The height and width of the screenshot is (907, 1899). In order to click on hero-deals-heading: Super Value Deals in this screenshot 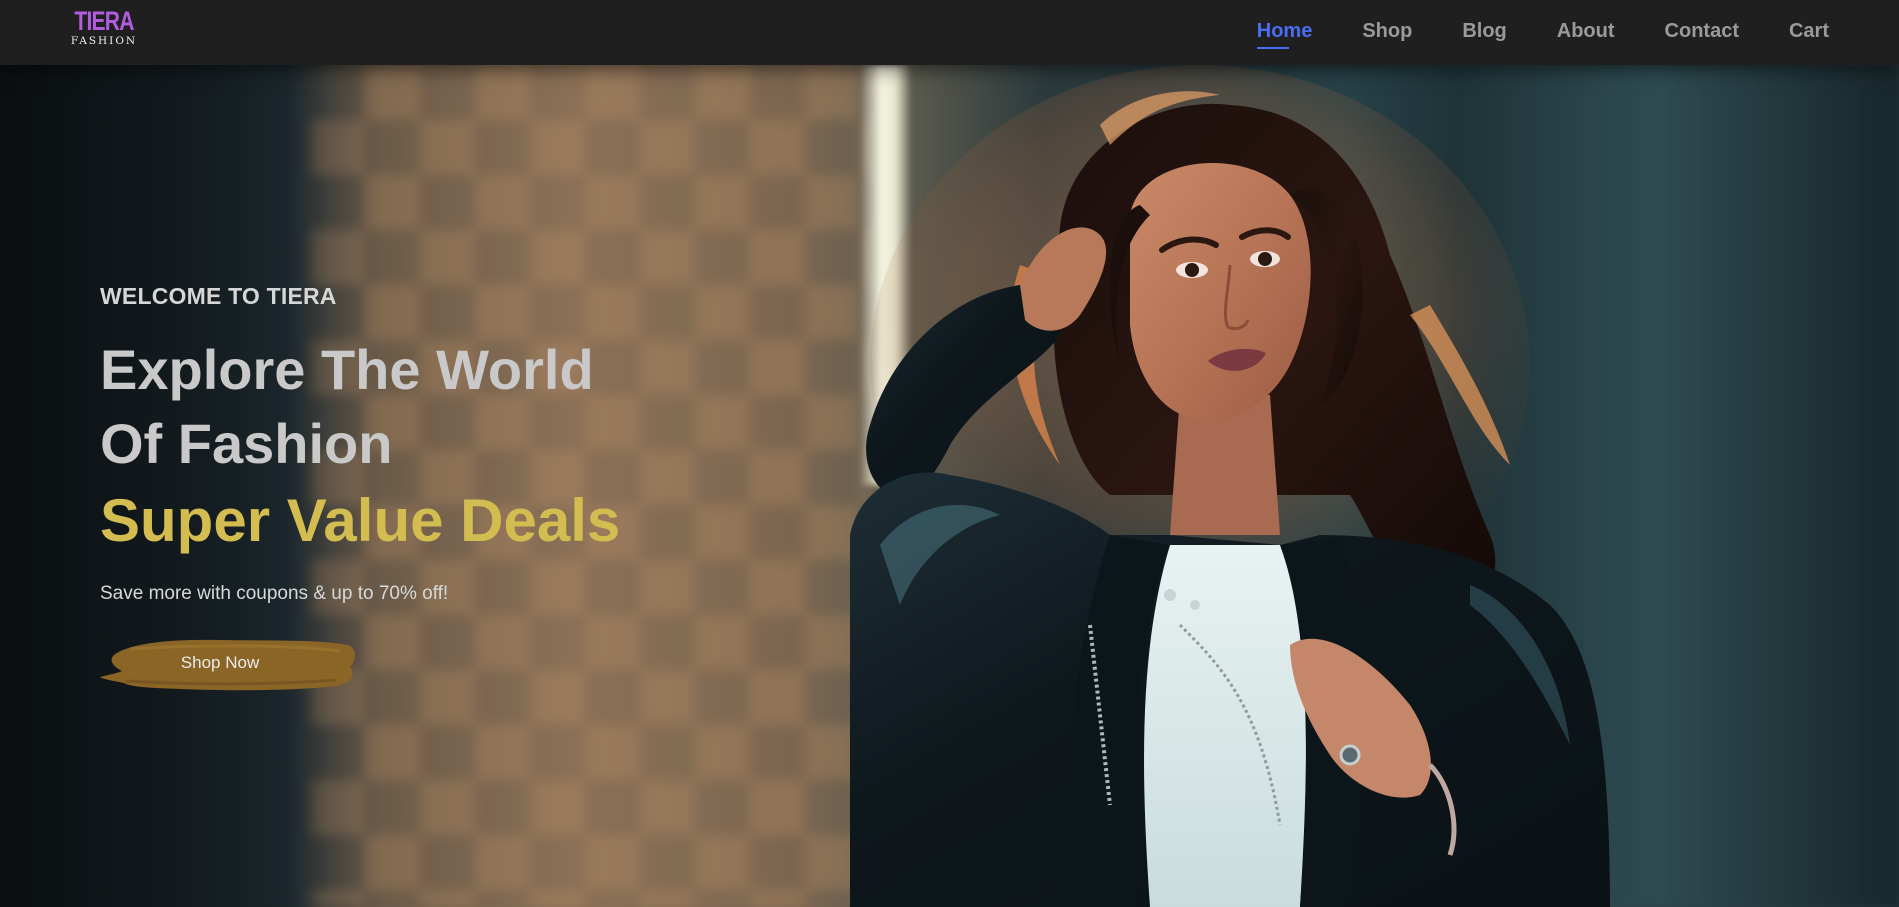, I will do `click(360, 520)`.